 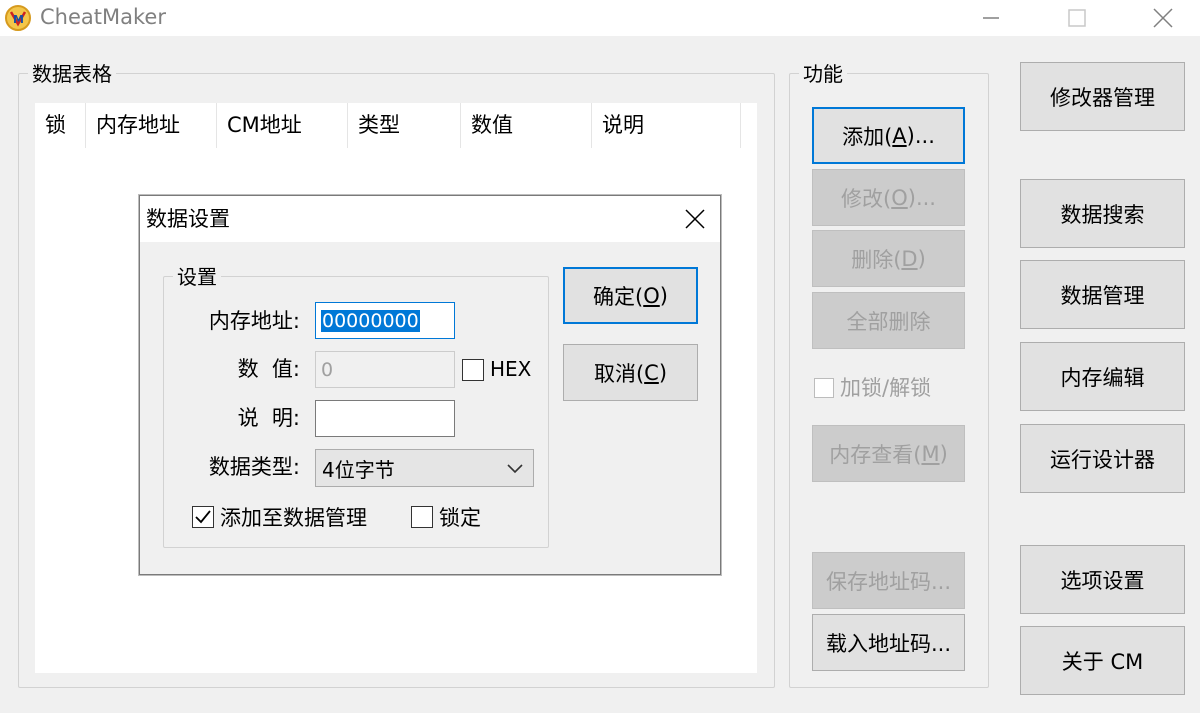 What do you see at coordinates (888, 320) in the screenshot?
I see `delete-all-button: 全部删除` at bounding box center [888, 320].